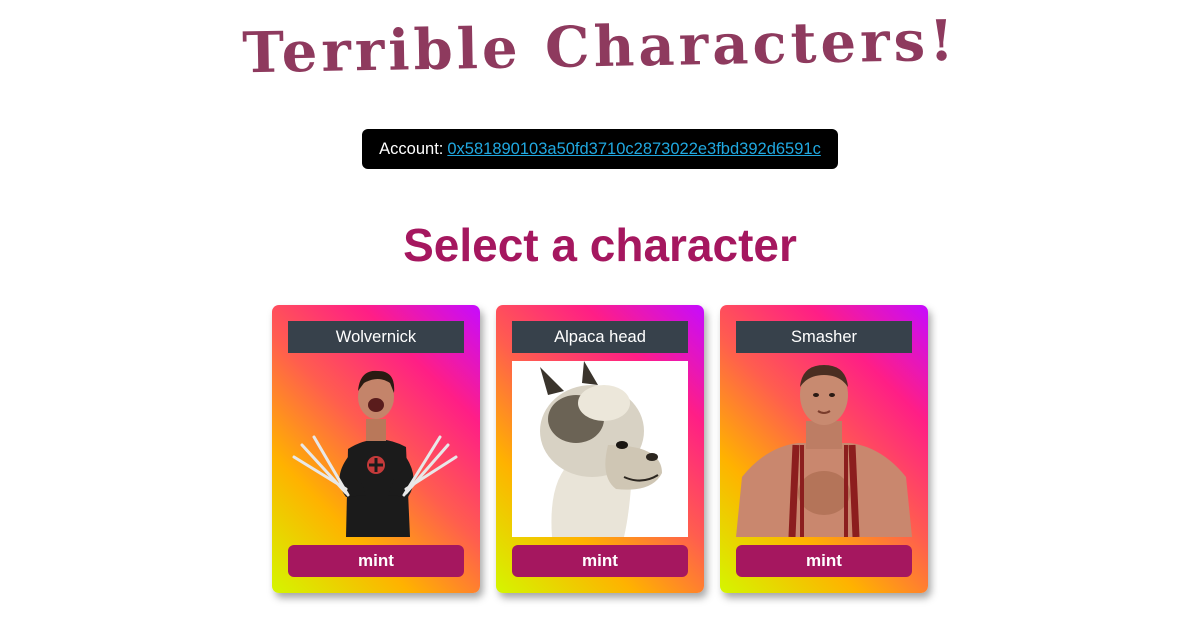 This screenshot has width=1200, height=628. I want to click on character-card-smasher: Smasher mint, so click(824, 449).